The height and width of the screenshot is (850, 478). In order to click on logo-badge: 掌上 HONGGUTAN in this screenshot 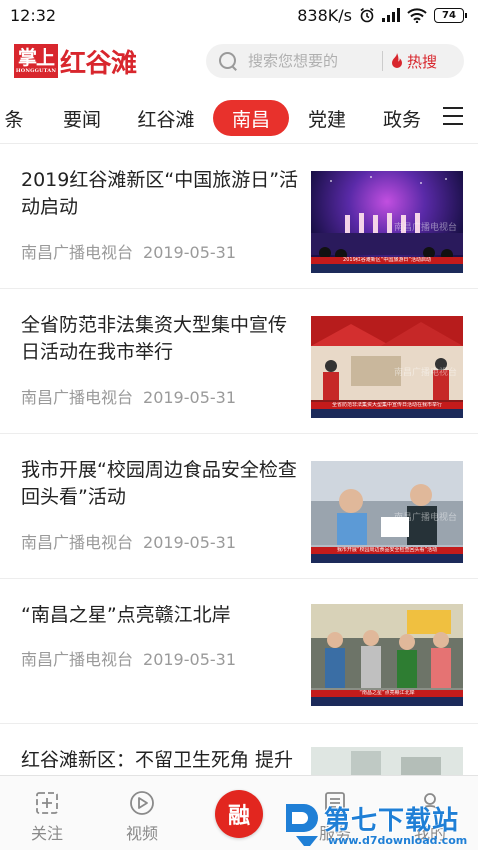, I will do `click(36, 61)`.